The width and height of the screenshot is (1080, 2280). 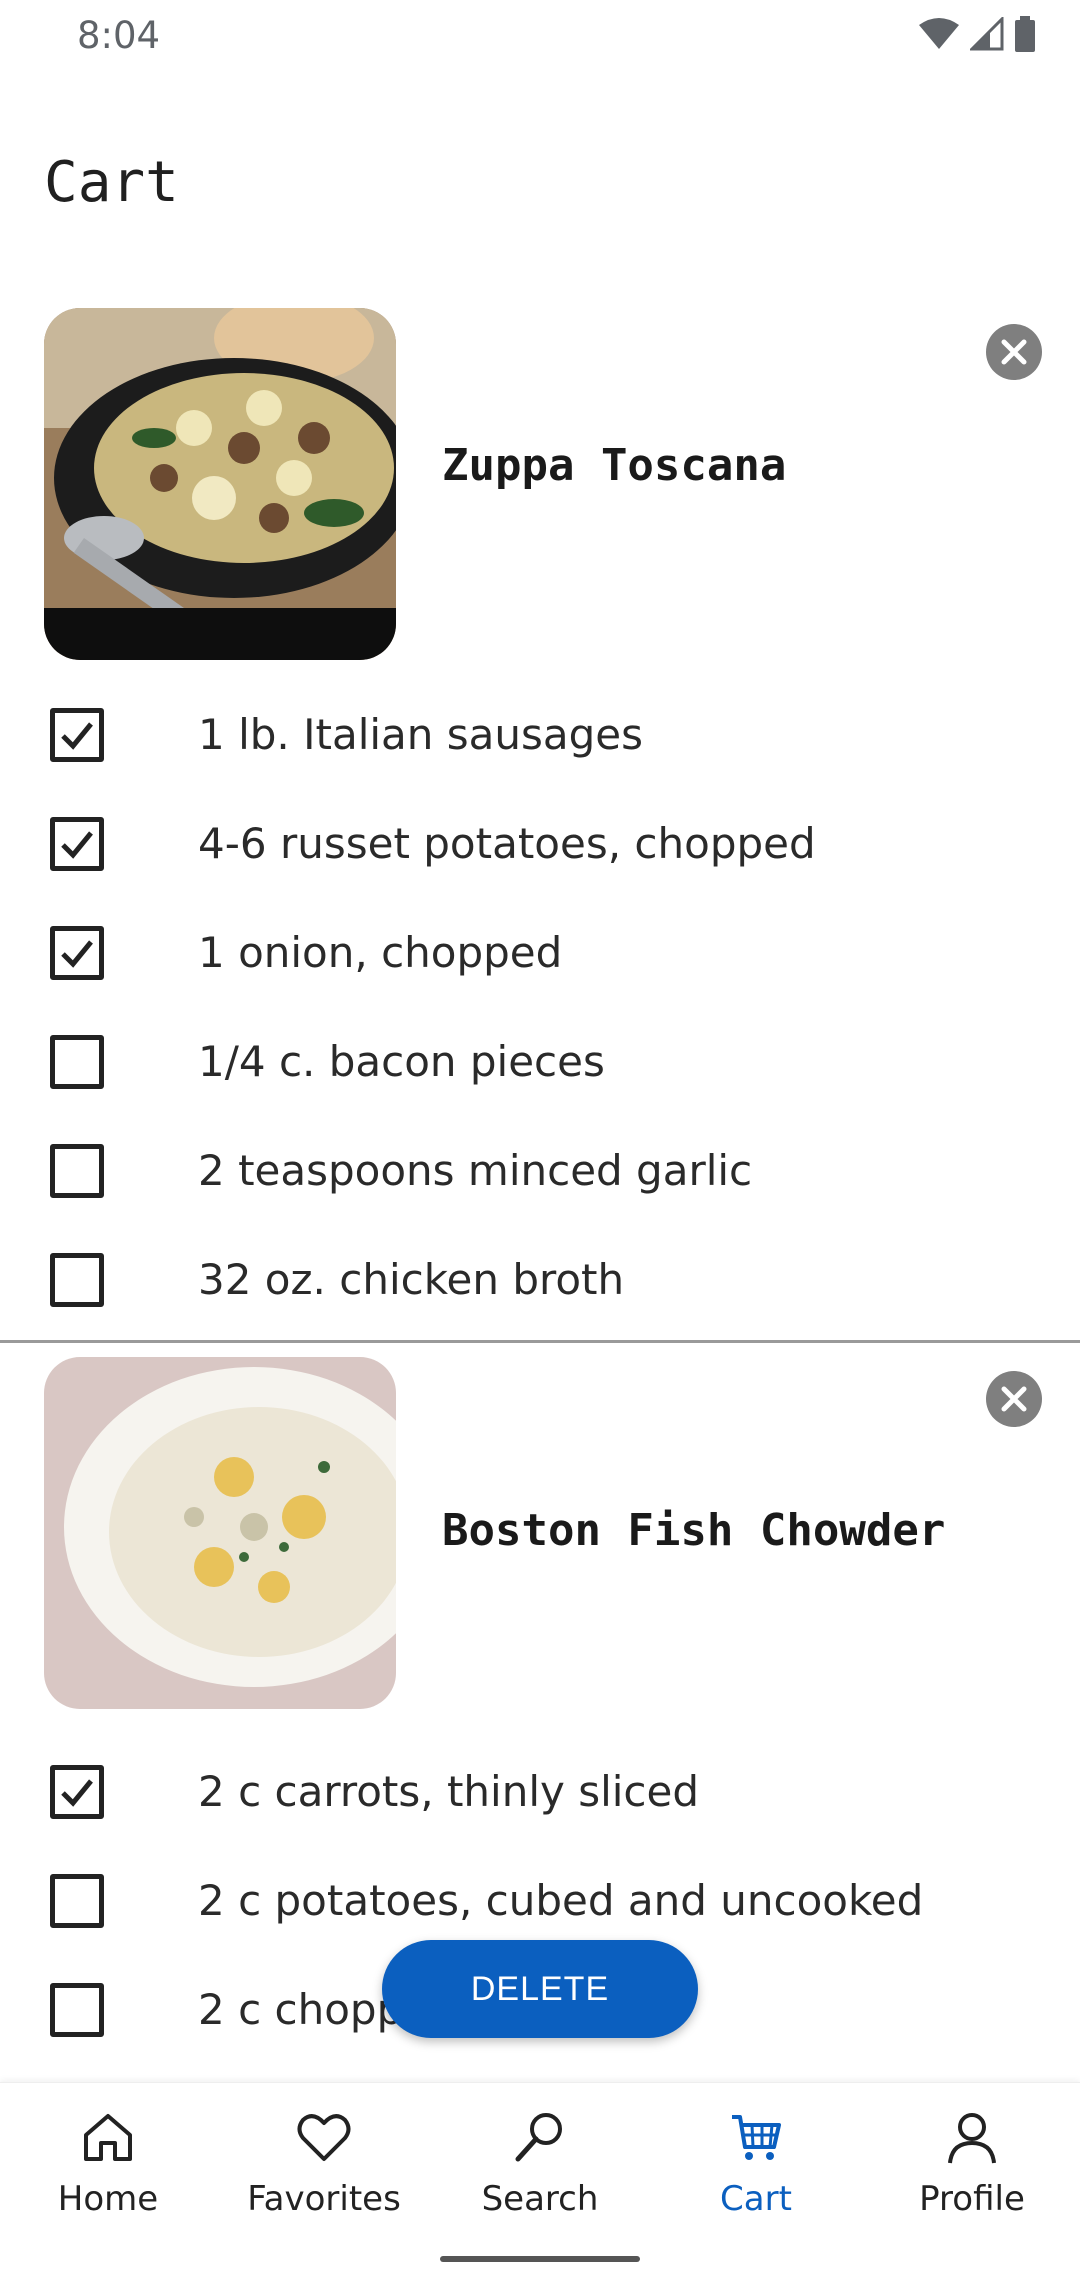 What do you see at coordinates (540, 1341) in the screenshot?
I see `recipe-divider` at bounding box center [540, 1341].